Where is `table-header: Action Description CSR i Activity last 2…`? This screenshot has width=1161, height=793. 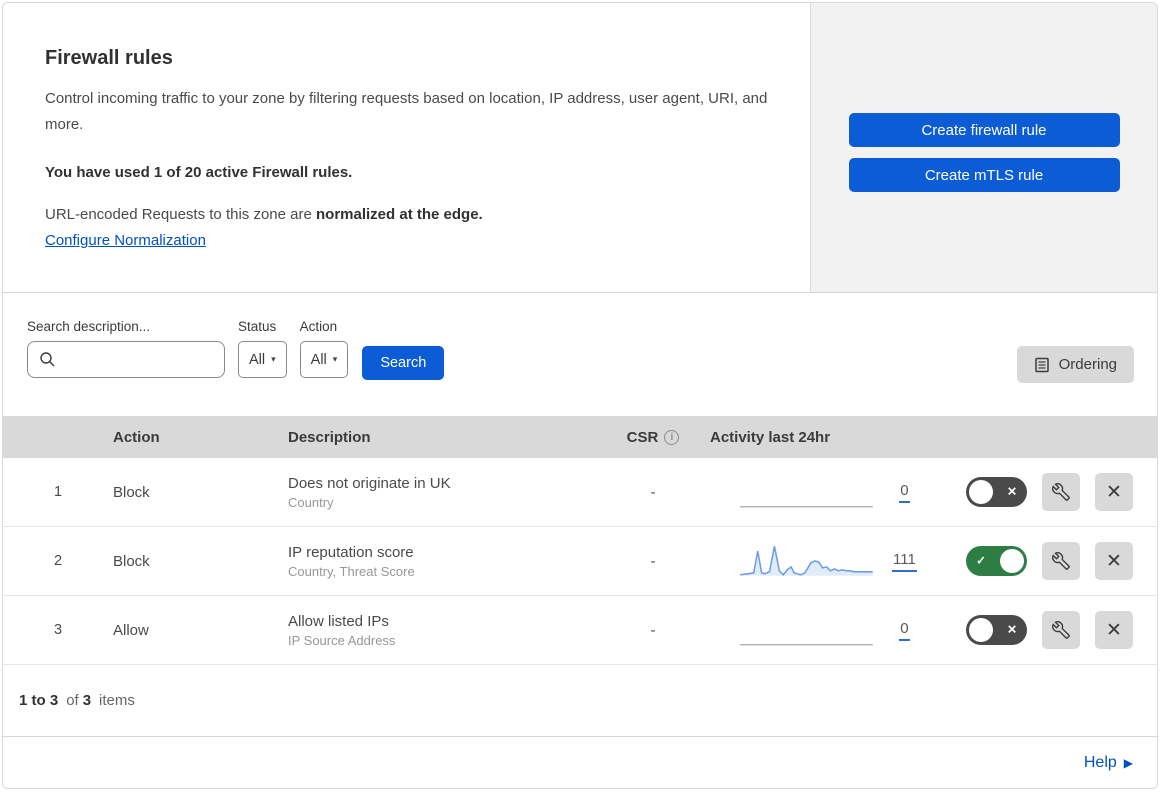
table-header: Action Description CSR i Activity last 2… is located at coordinates (580, 437).